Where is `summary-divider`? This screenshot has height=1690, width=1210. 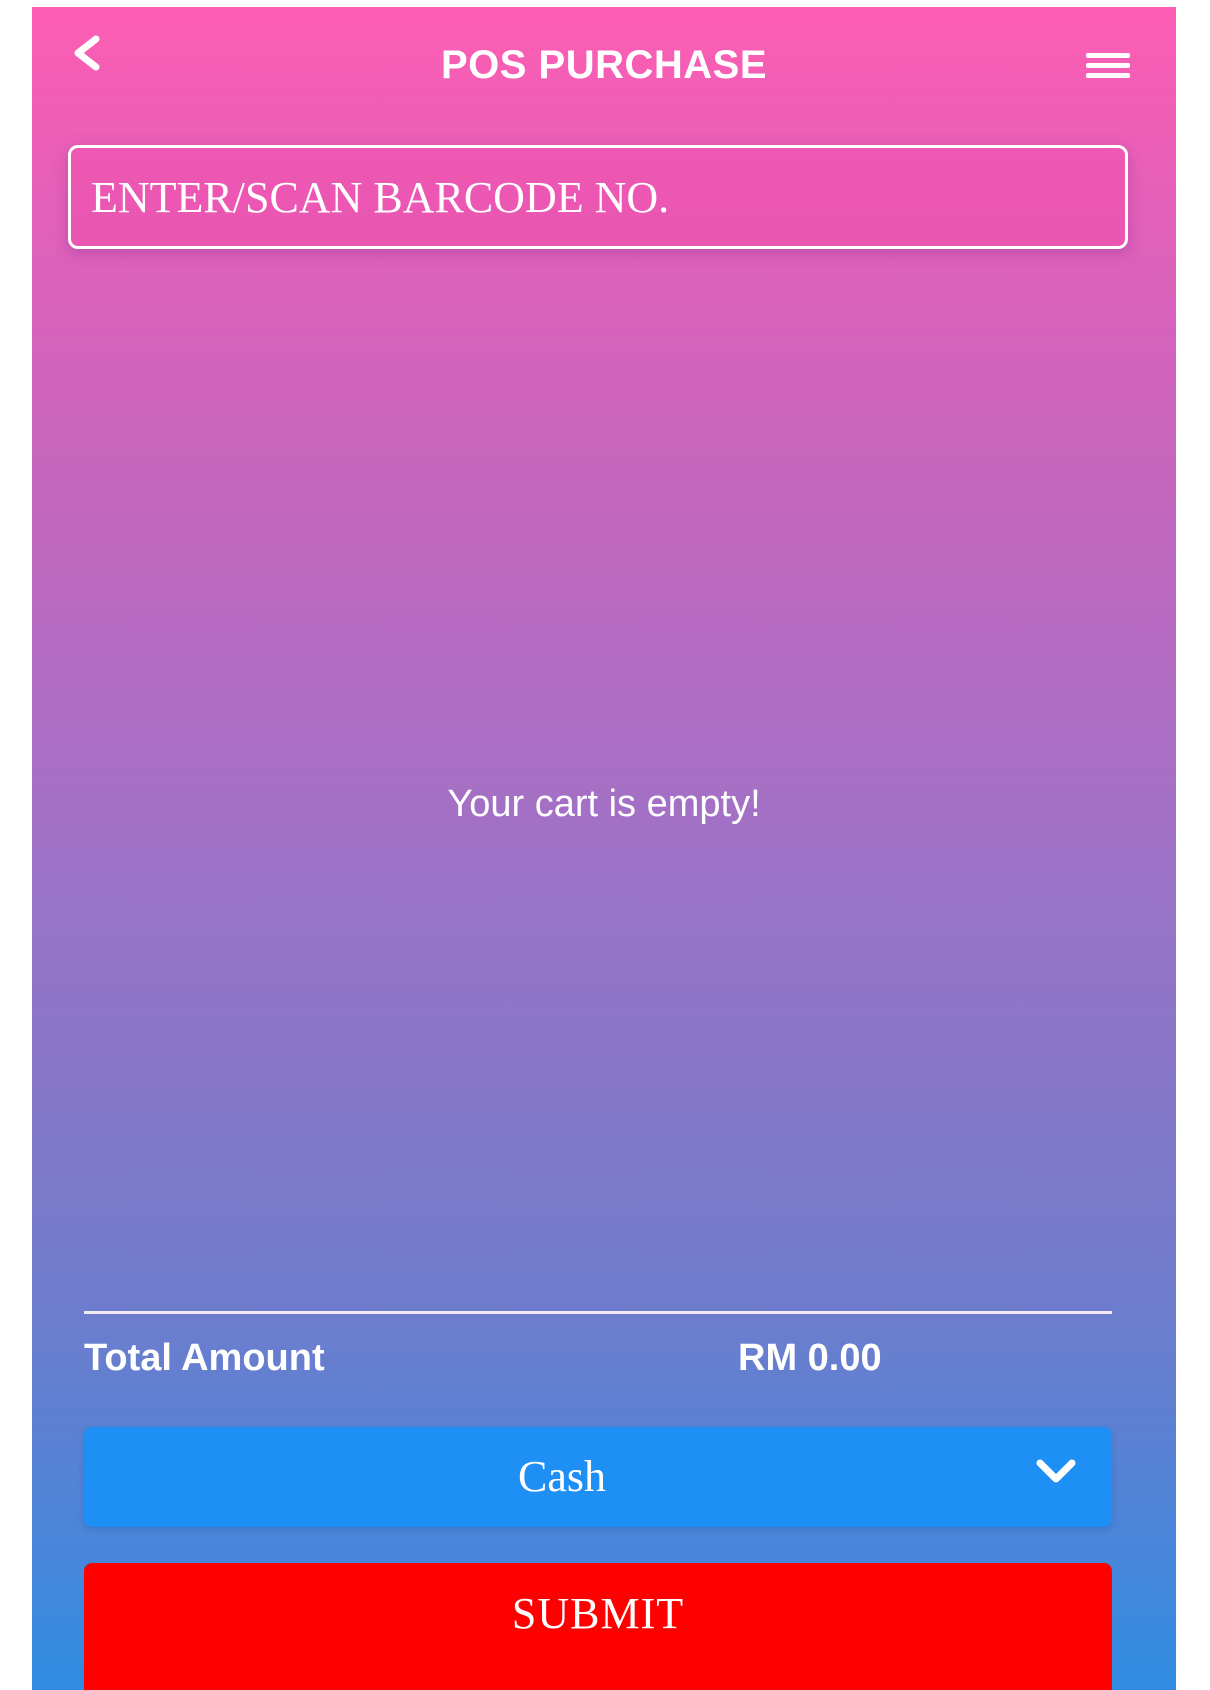
summary-divider is located at coordinates (598, 1312).